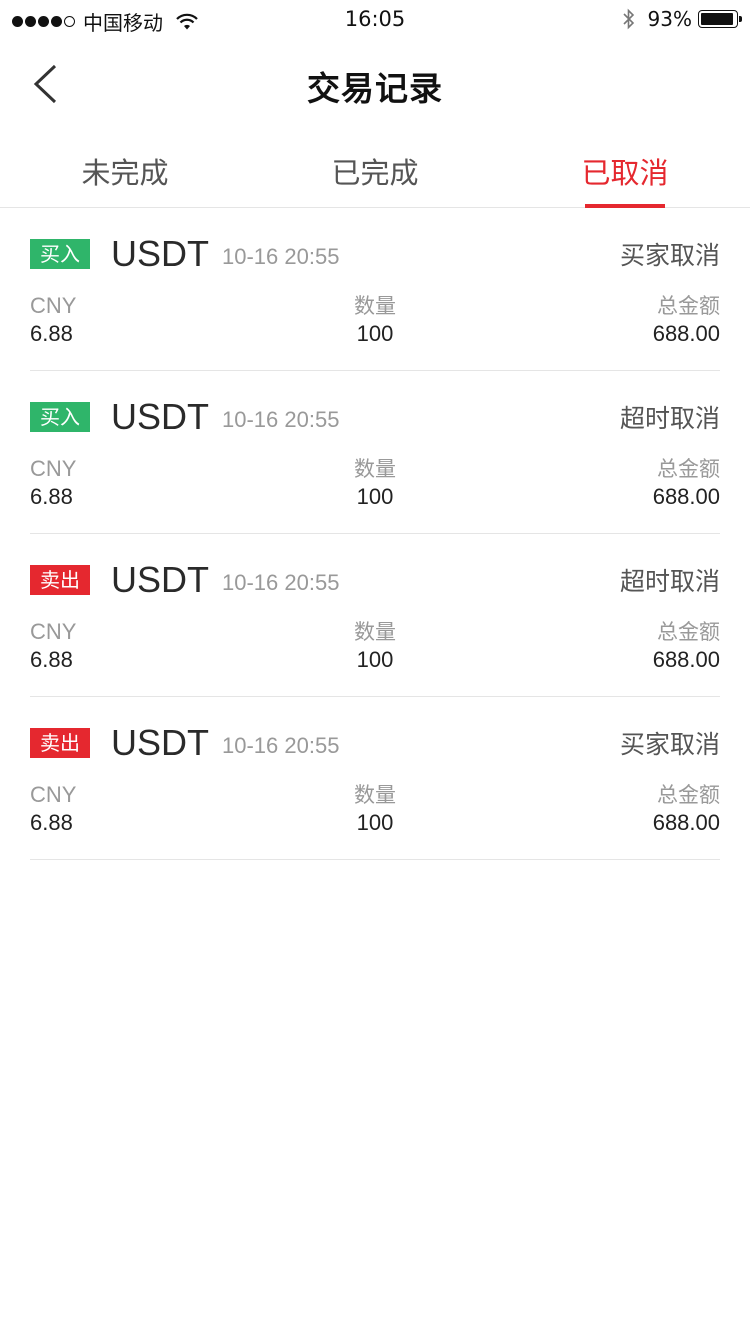 The image size is (750, 1334). I want to click on bluetooth-icon, so click(628, 19).